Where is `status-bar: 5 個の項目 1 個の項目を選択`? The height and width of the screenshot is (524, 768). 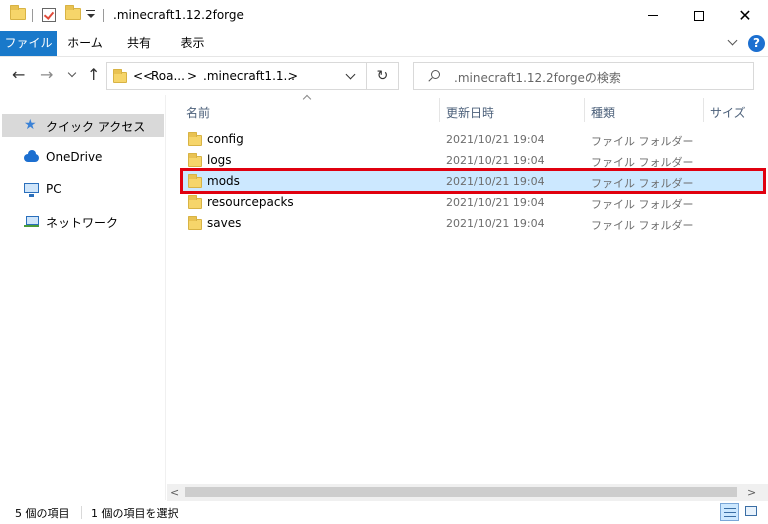 status-bar: 5 個の項目 1 個の項目を選択 is located at coordinates (384, 512).